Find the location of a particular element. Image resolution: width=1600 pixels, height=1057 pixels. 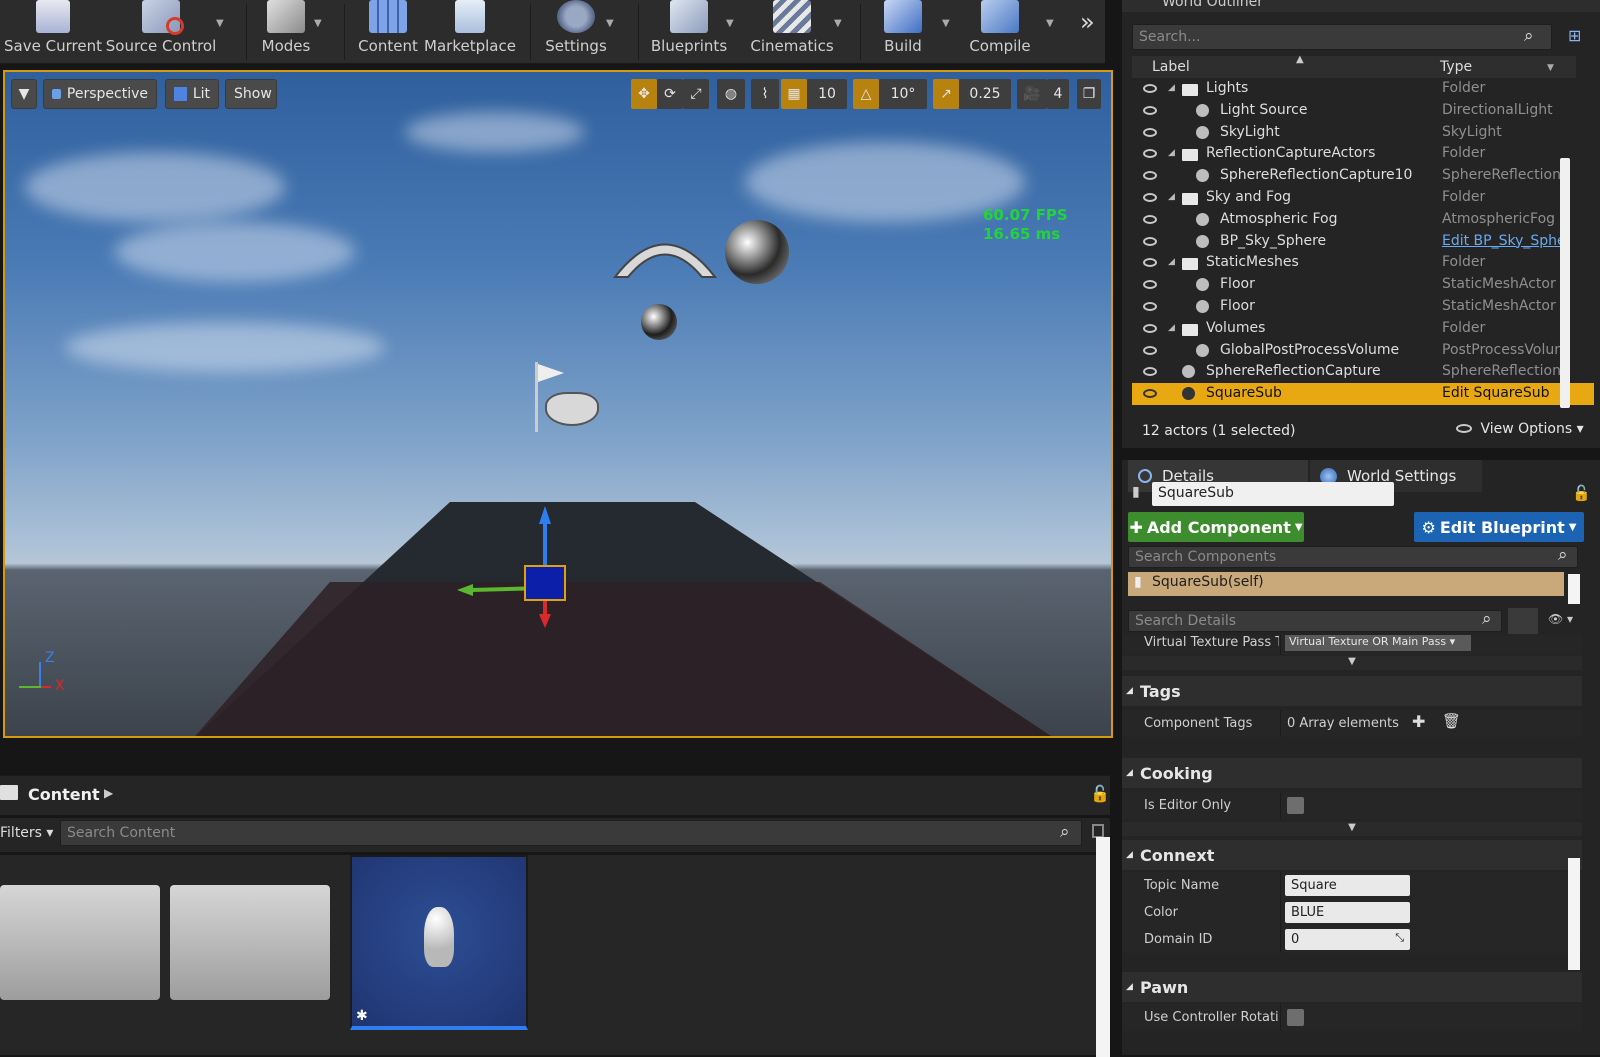

marketplace-button: Marketplace is located at coordinates (470, 31).